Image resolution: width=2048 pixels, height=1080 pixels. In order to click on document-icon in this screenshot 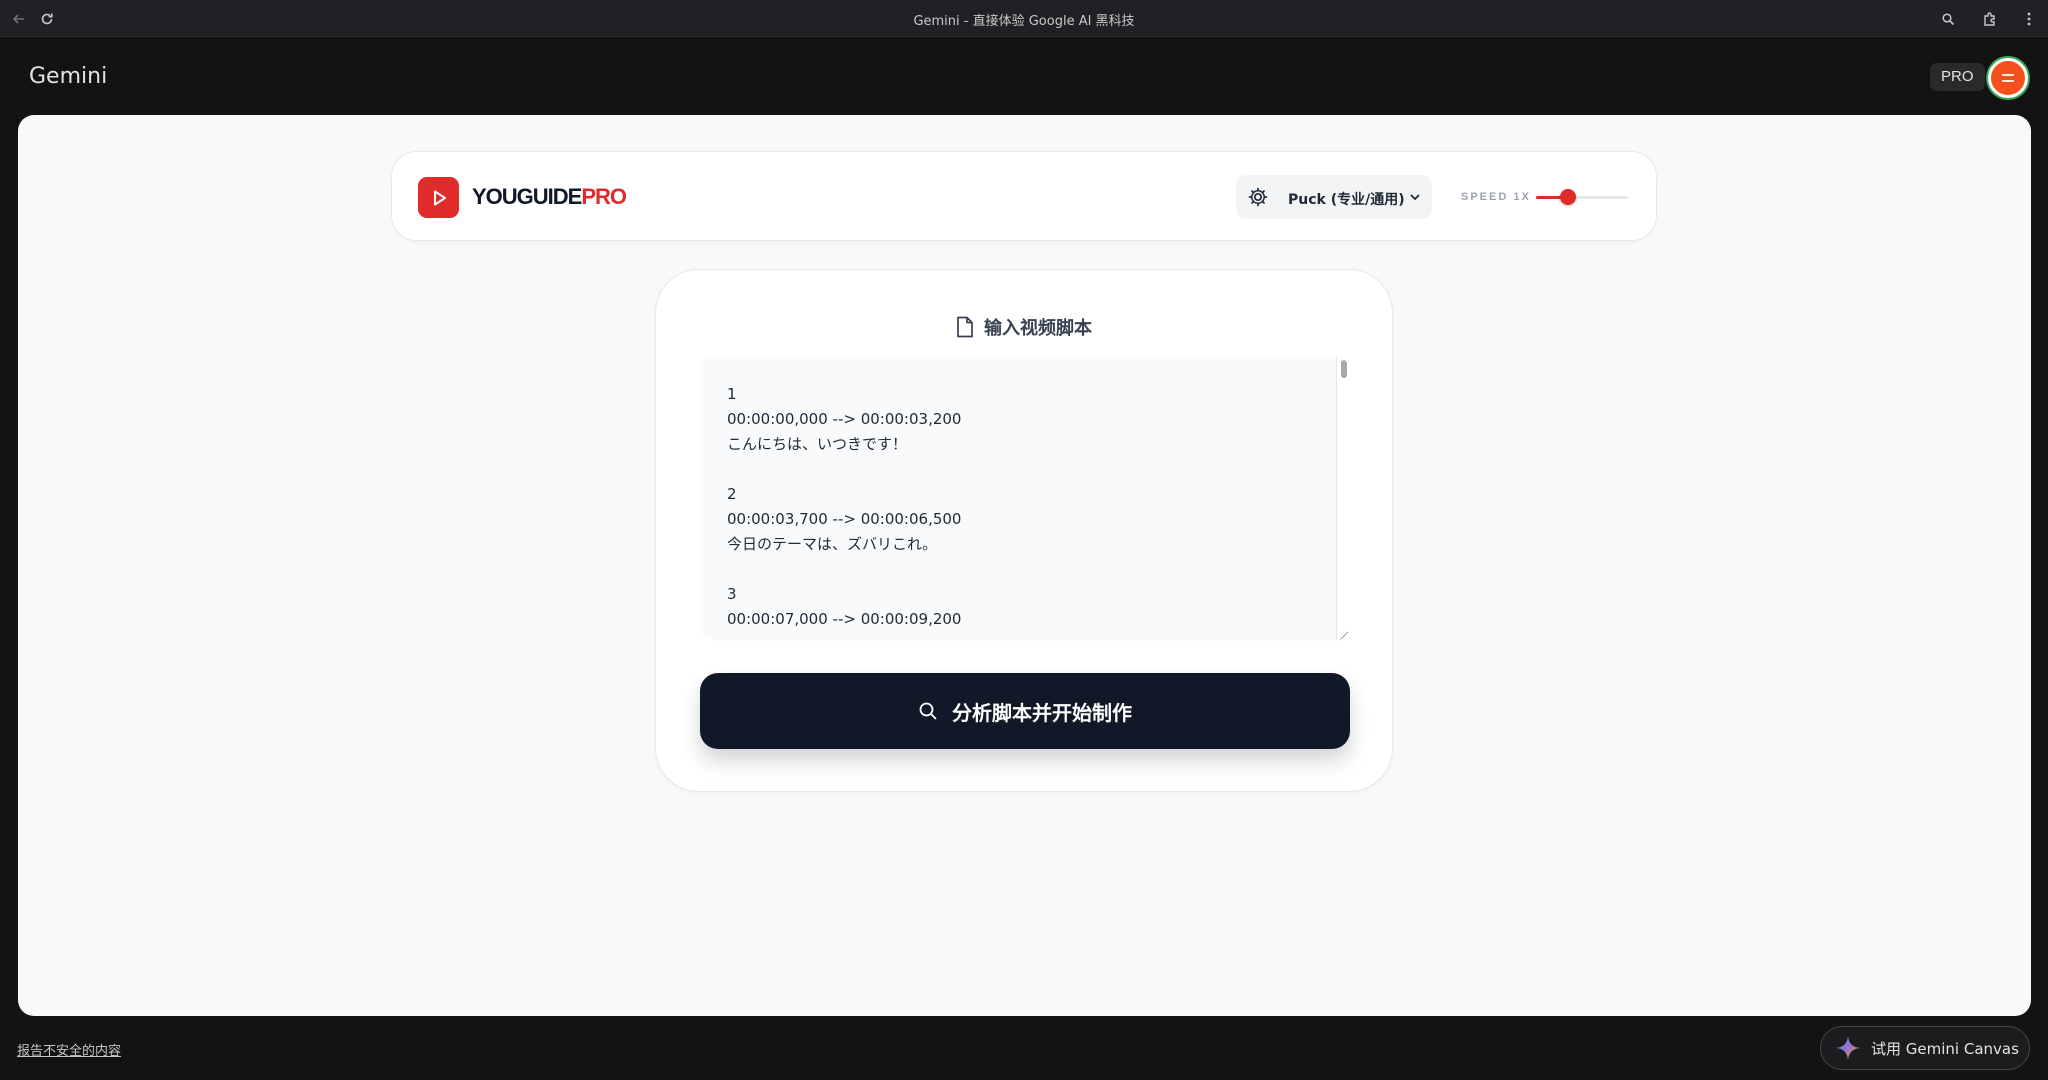, I will do `click(965, 327)`.